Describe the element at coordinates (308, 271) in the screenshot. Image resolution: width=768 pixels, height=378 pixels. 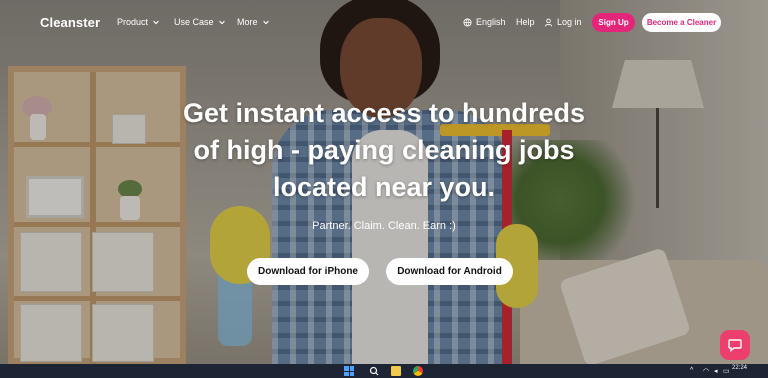
I see `download-iphone-button: Download for iPhone` at that location.